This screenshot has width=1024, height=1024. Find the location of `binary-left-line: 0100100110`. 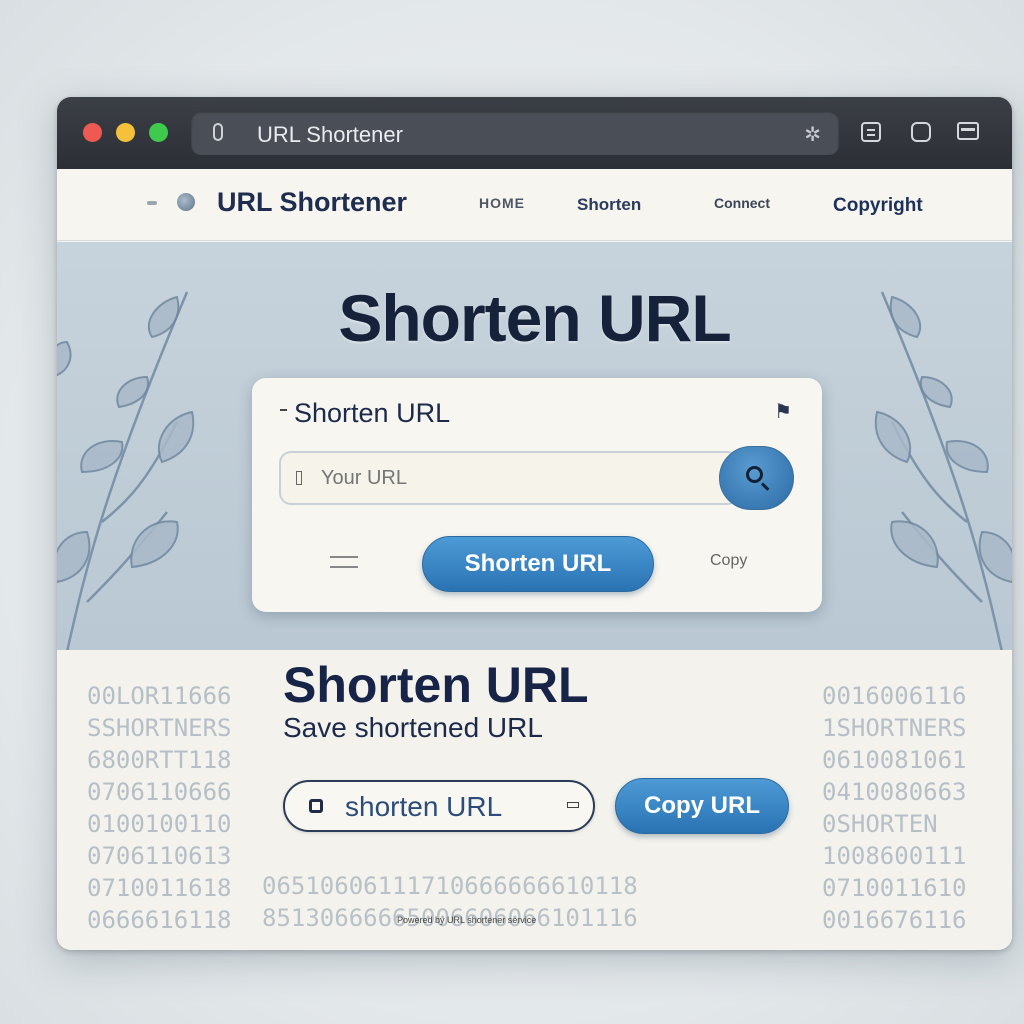

binary-left-line: 0100100110 is located at coordinates (159, 824).